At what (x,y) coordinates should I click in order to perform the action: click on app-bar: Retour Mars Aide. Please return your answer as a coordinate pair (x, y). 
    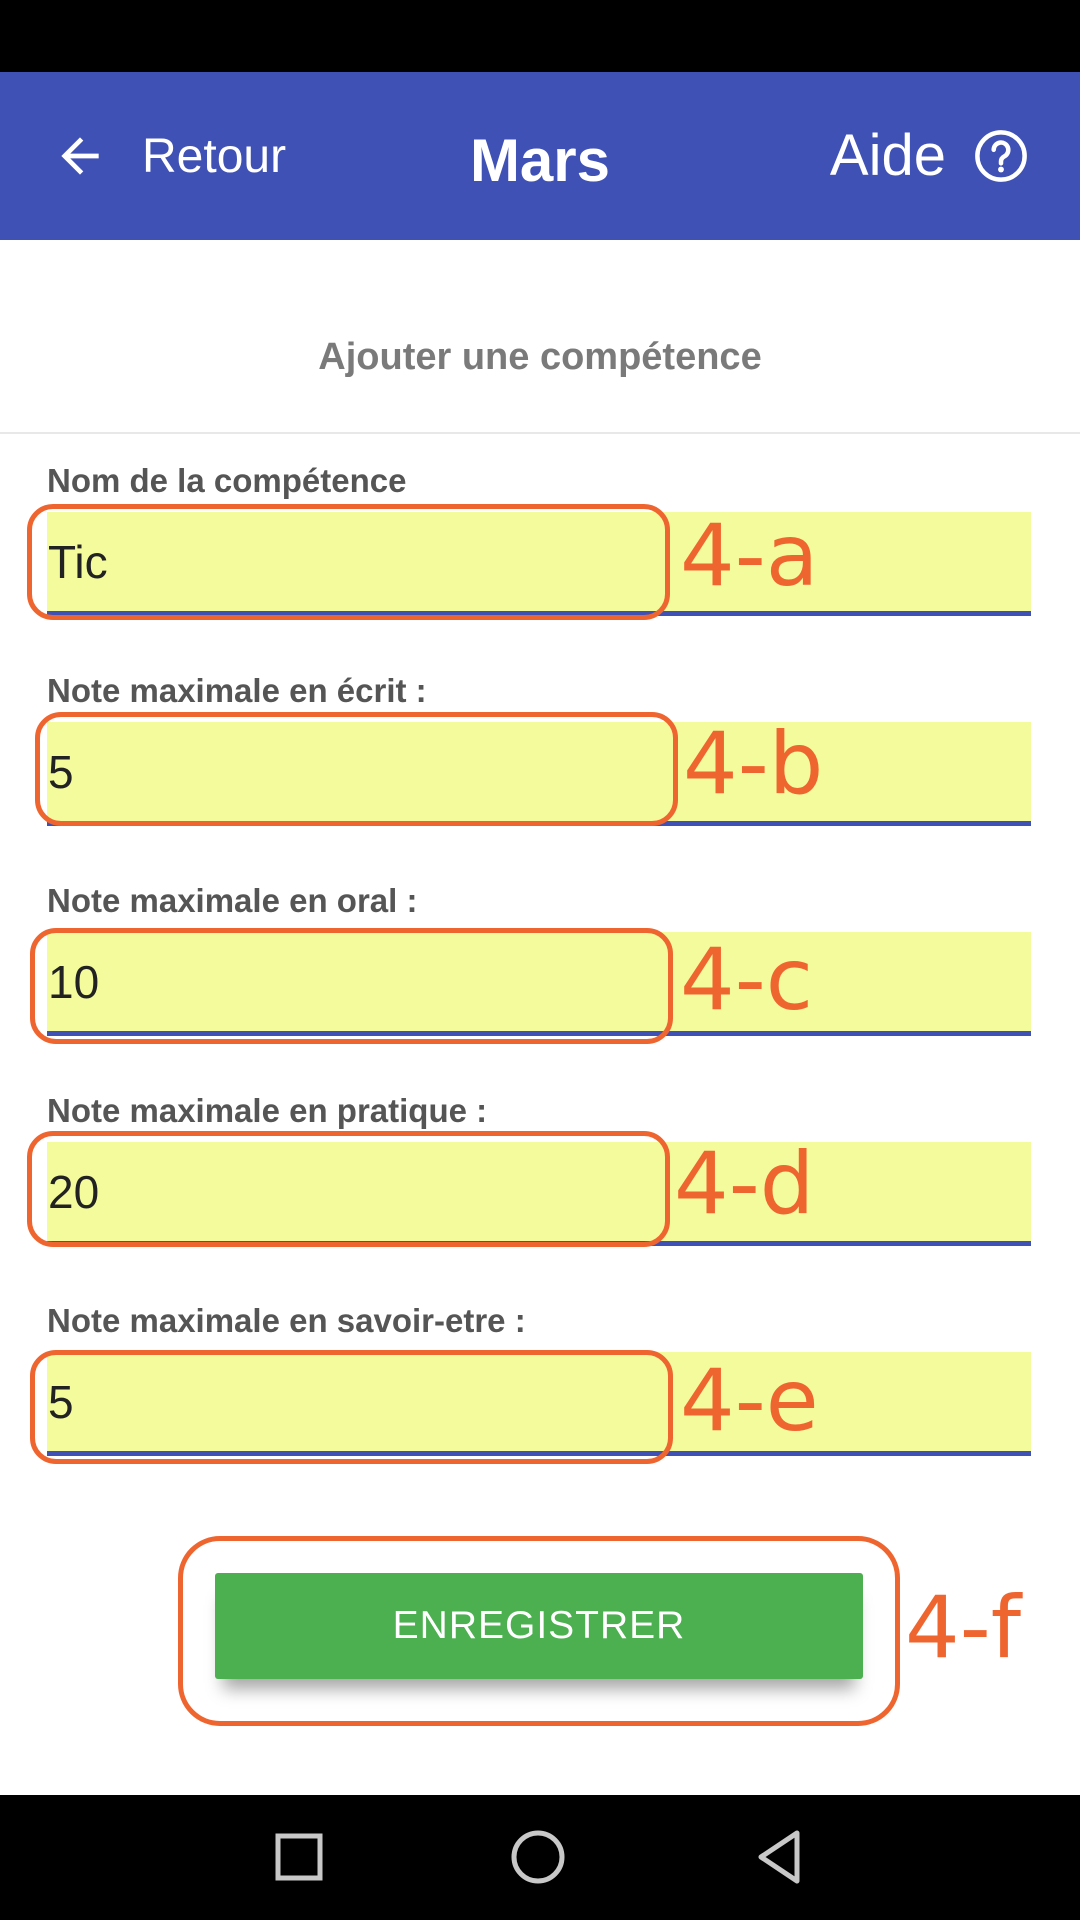
    Looking at the image, I should click on (540, 156).